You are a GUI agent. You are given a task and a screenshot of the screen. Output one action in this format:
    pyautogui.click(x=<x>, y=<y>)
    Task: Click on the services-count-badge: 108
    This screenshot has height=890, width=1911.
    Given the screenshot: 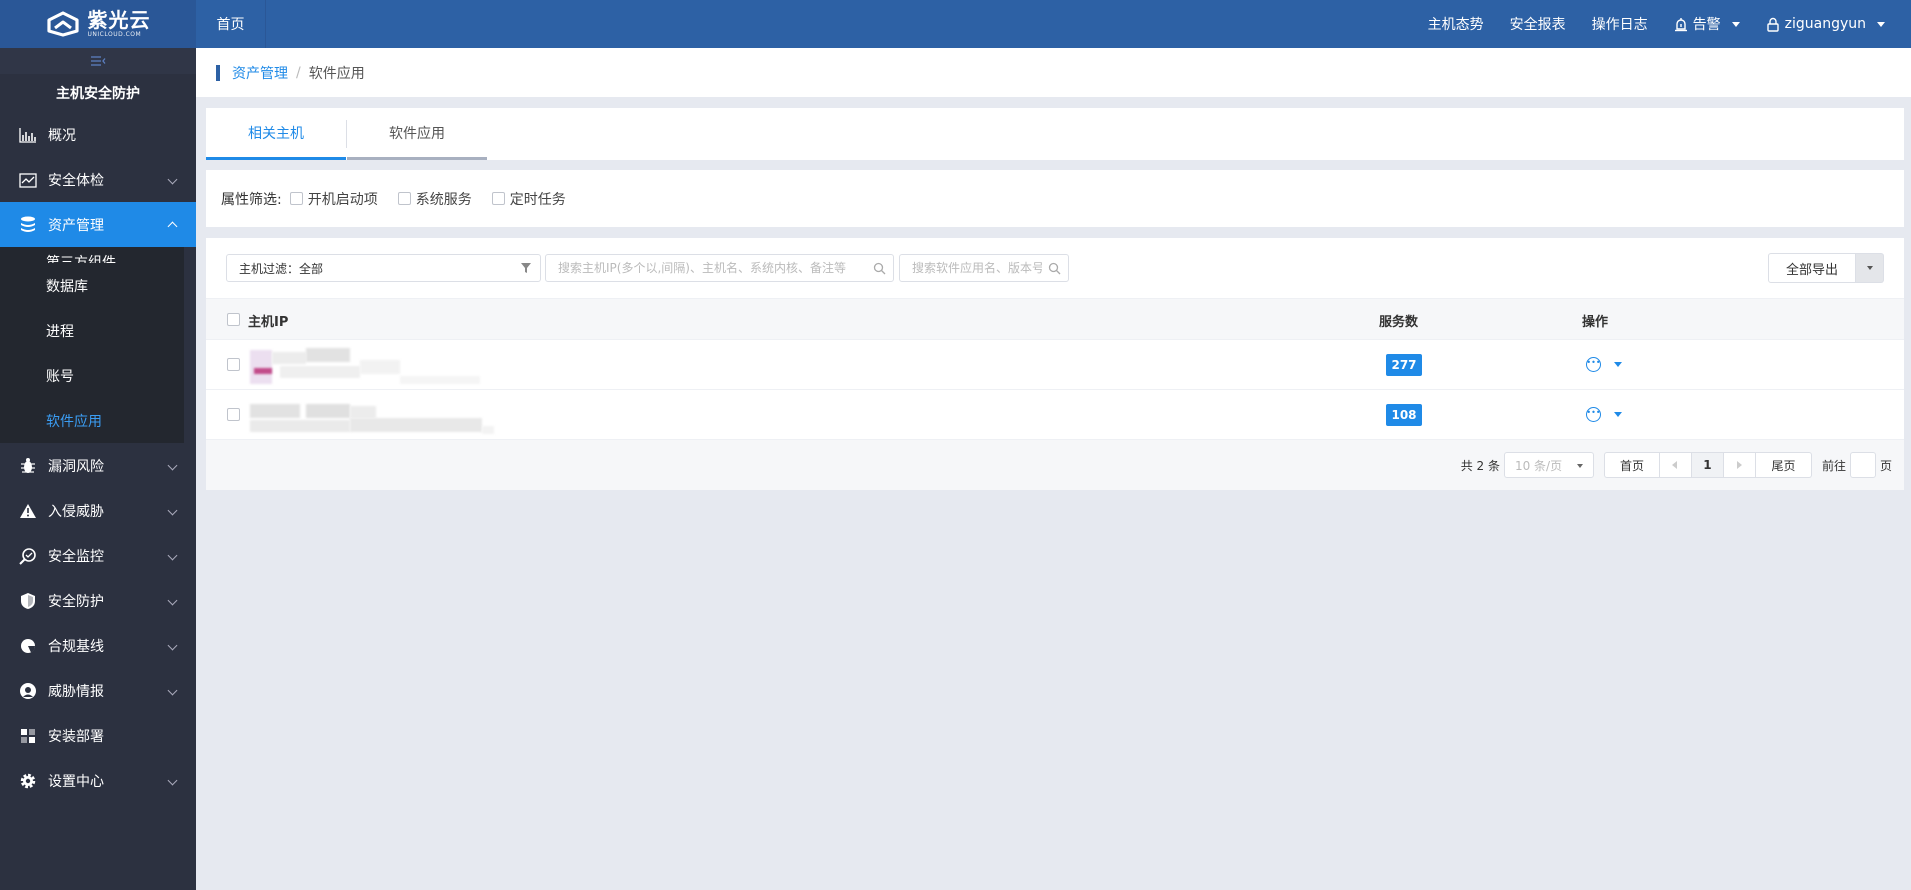 What is the action you would take?
    pyautogui.click(x=1404, y=415)
    